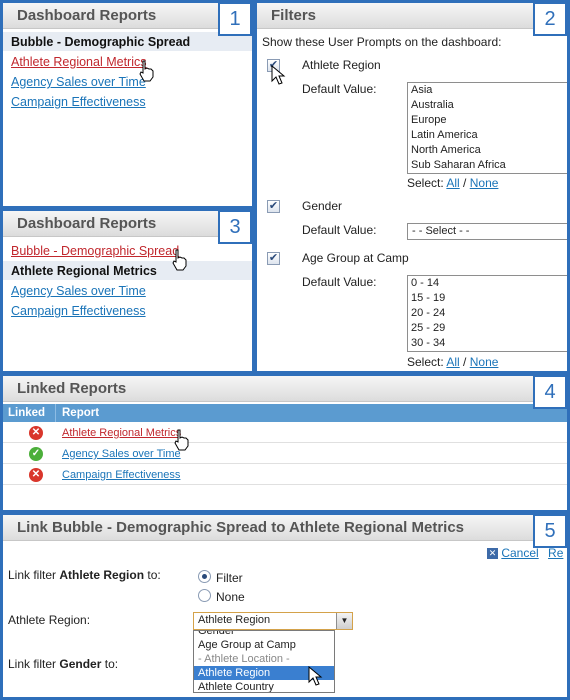  Describe the element at coordinates (264, 645) in the screenshot. I see `dropdown-option: Age Group at Camp` at that location.